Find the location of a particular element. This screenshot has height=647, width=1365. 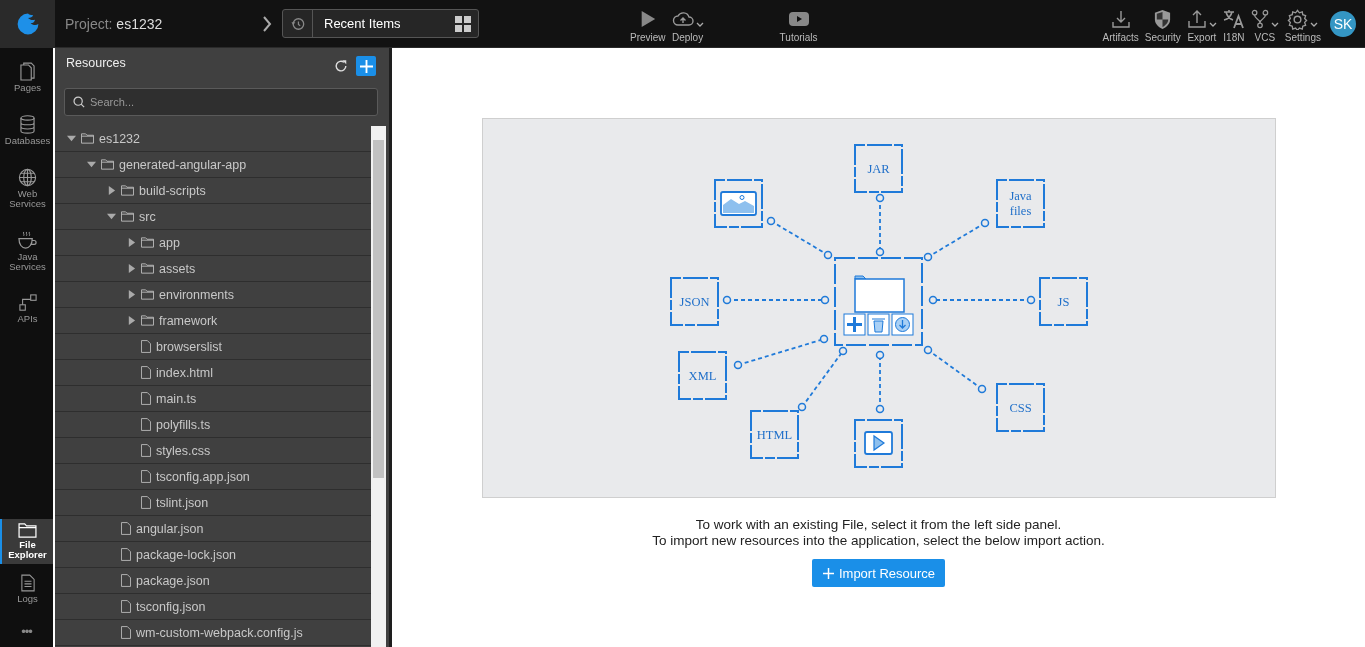

tree-item: main.ts is located at coordinates (213, 399).